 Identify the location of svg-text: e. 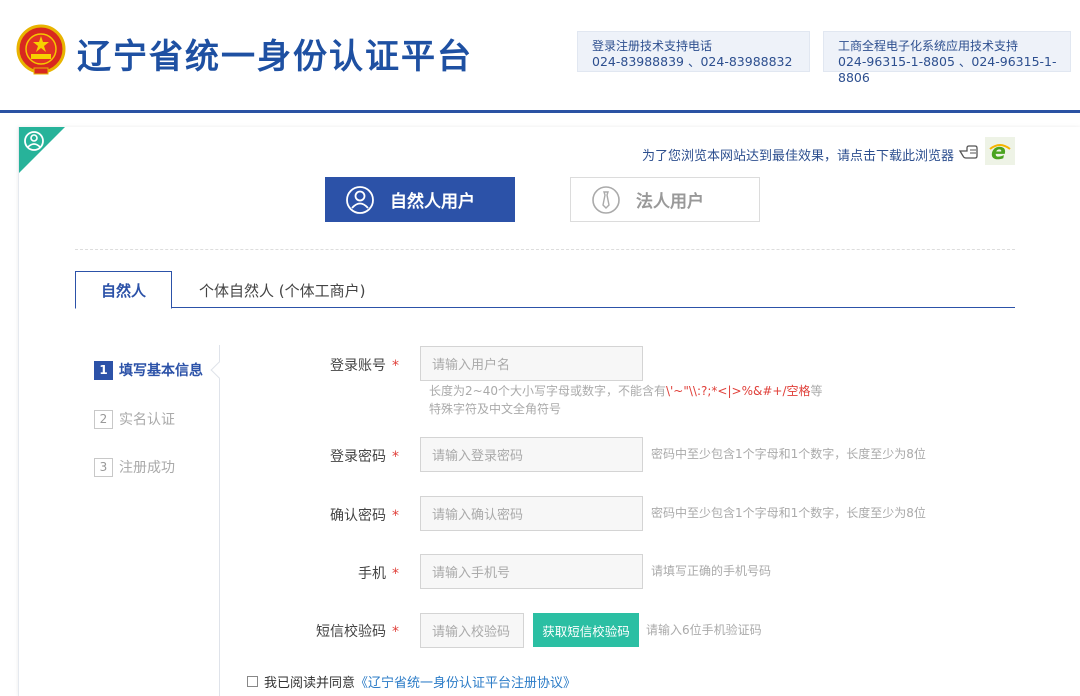
(998, 151).